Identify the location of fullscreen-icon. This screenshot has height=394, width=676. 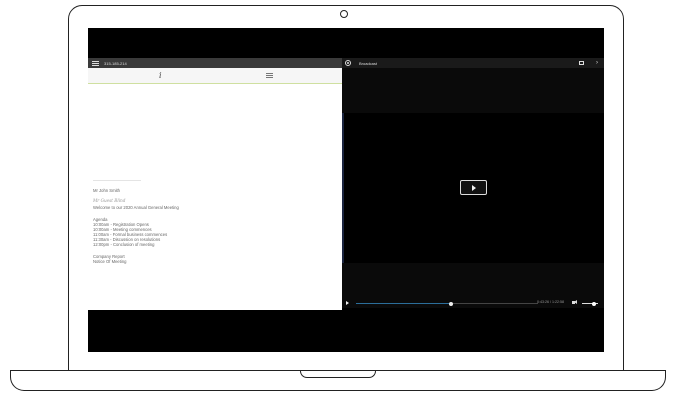
(581, 63).